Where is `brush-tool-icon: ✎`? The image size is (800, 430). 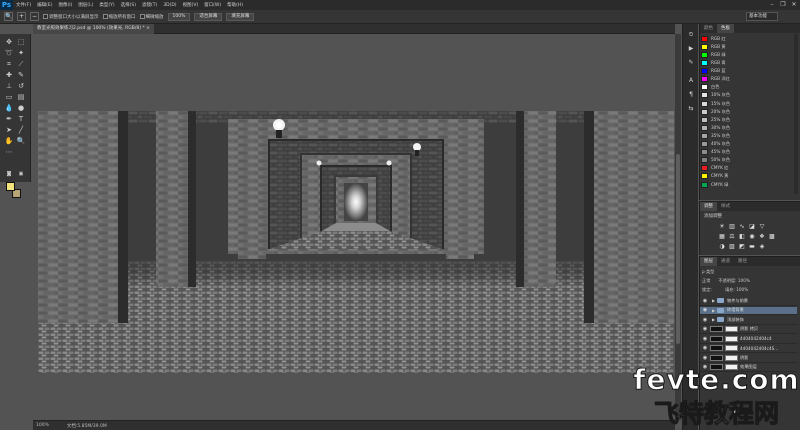 brush-tool-icon: ✎ is located at coordinates (21, 75).